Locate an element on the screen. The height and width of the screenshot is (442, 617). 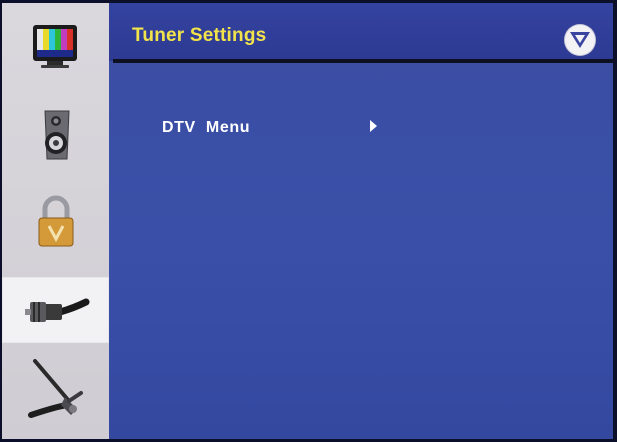
padlock-icon is located at coordinates (56, 222).